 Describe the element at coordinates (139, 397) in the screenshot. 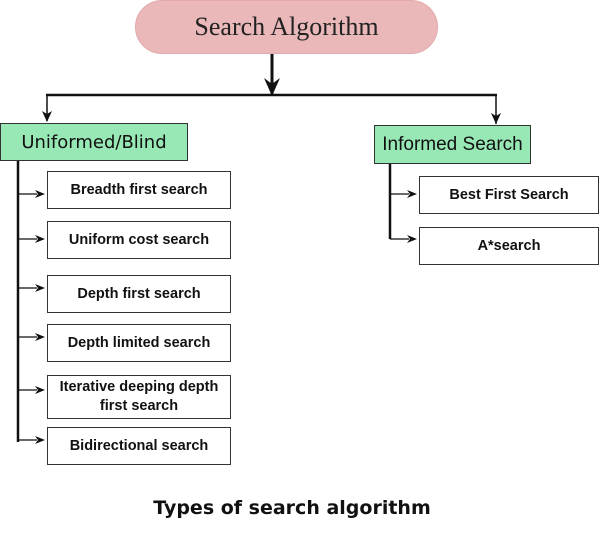

I see `leaf-iterative-deepening-dfs: Iterative deeping depth first search` at that location.